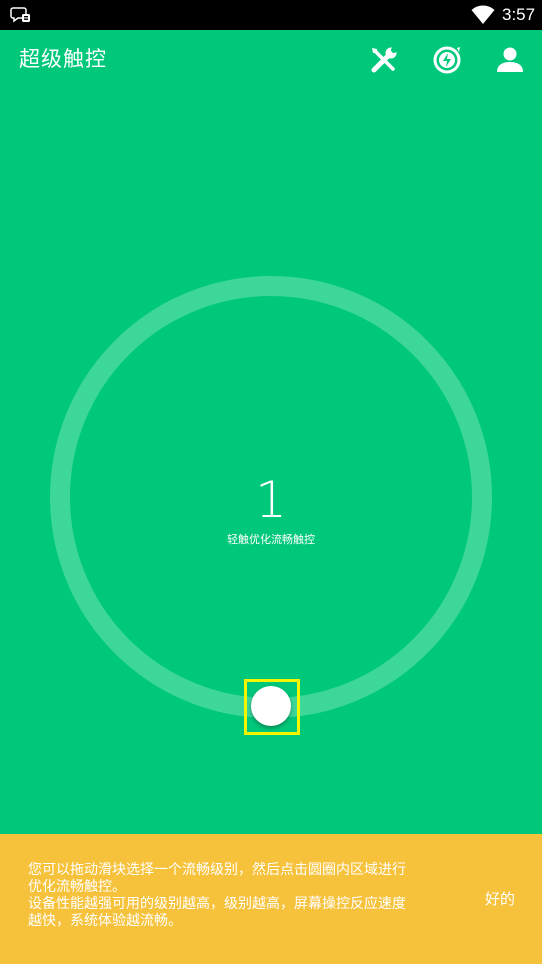 Image resolution: width=542 pixels, height=964 pixels. Describe the element at coordinates (20, 15) in the screenshot. I see `chat-notification-icon` at that location.